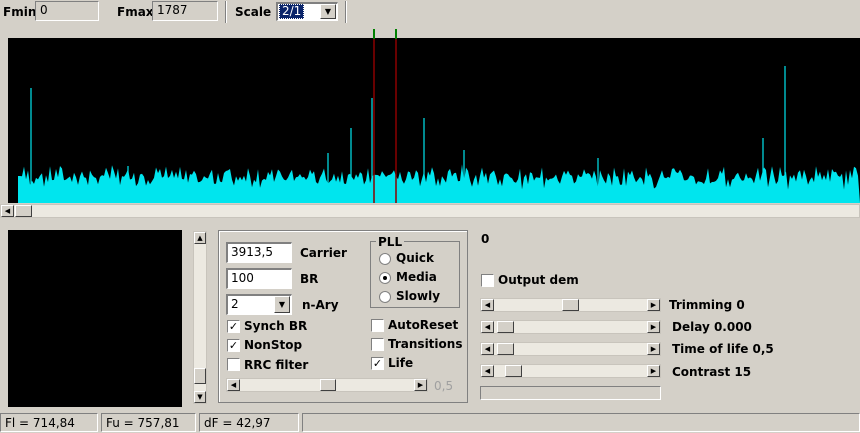 Image resolution: width=860 pixels, height=433 pixels. Describe the element at coordinates (200, 238) in the screenshot. I see `scroll-up-button: ▲` at that location.